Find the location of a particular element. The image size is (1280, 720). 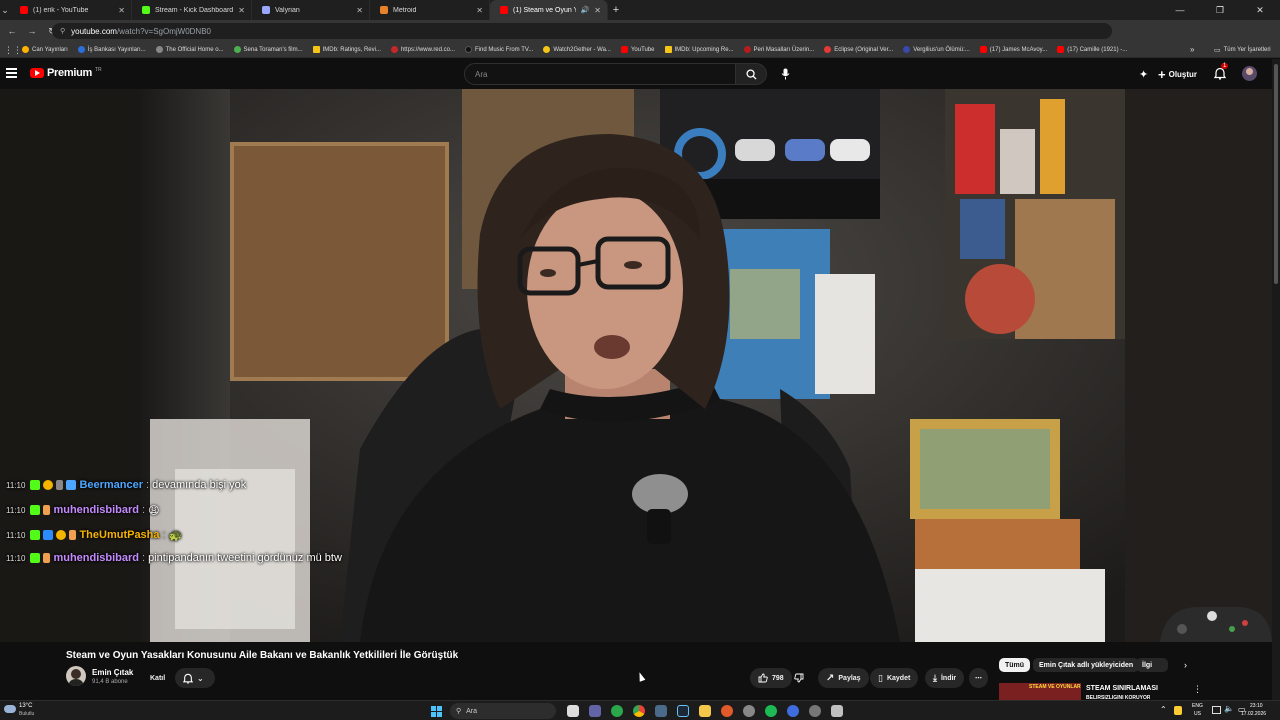

create-button: + Oluştur is located at coordinates (1177, 74).